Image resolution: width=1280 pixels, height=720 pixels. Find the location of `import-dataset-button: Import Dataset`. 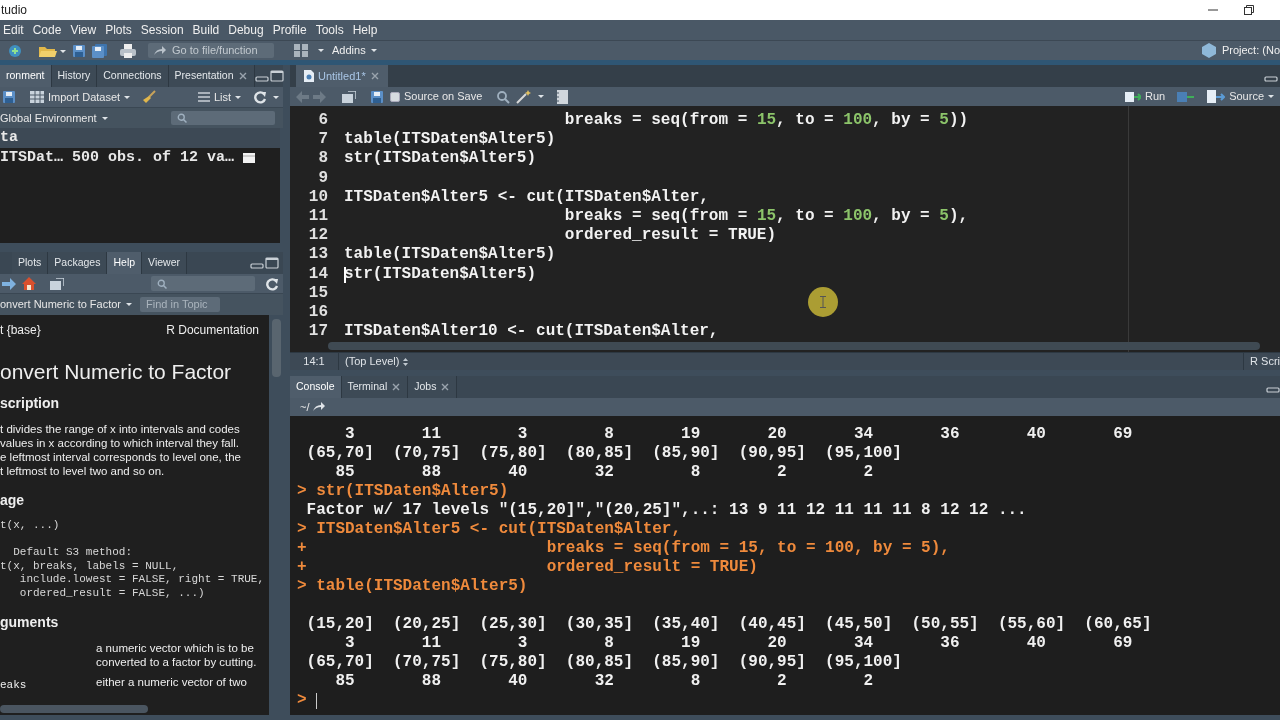

import-dataset-button: Import Dataset is located at coordinates (80, 97).